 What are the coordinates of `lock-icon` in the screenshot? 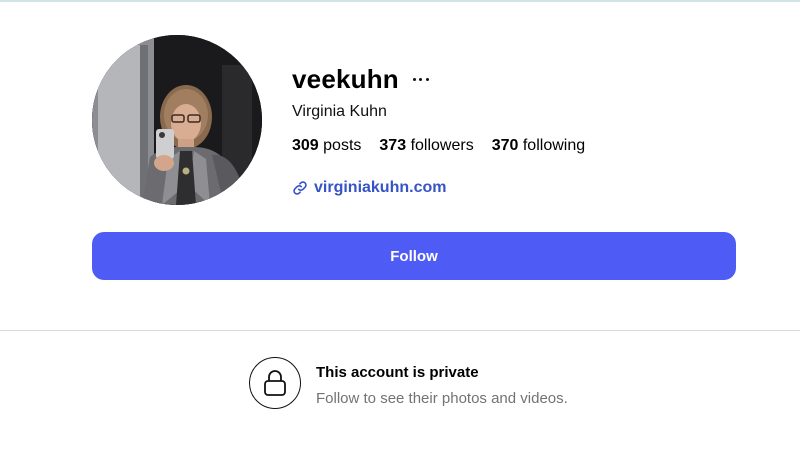 It's located at (275, 383).